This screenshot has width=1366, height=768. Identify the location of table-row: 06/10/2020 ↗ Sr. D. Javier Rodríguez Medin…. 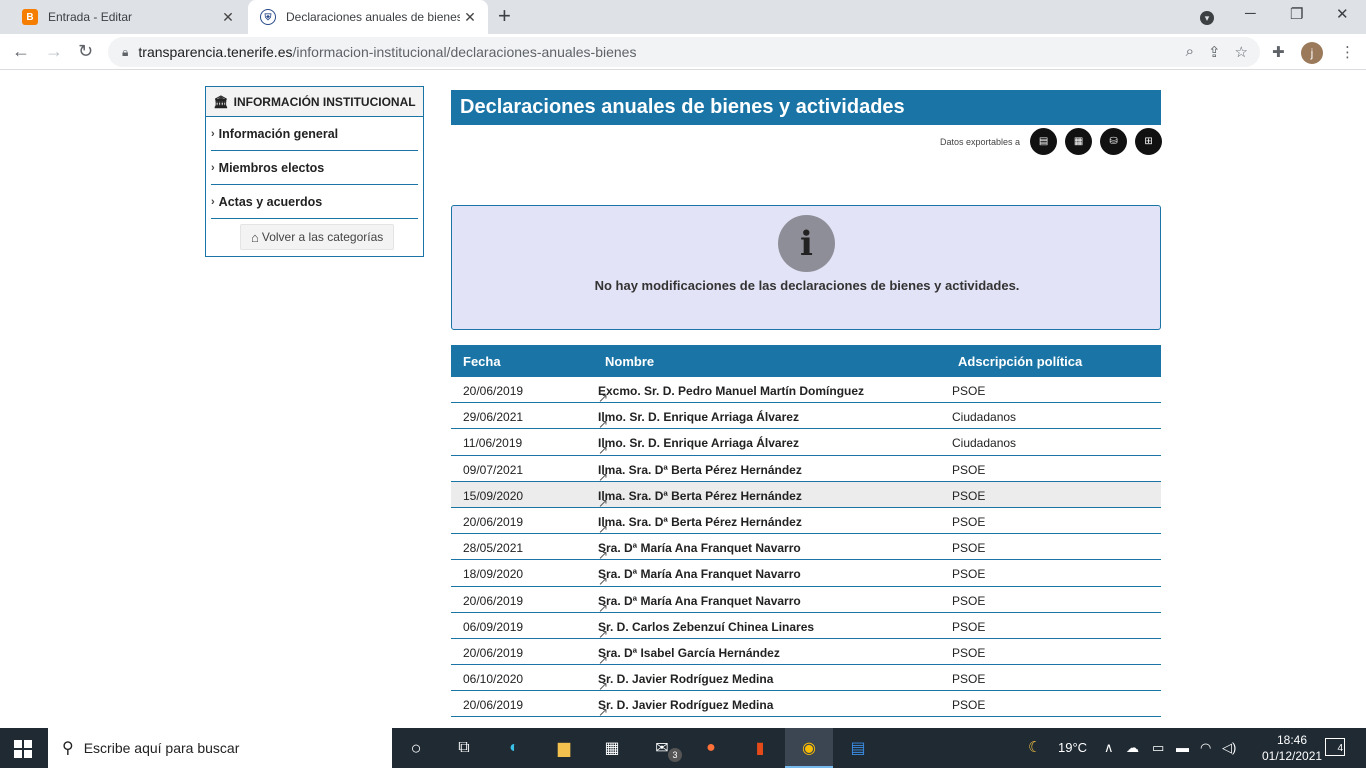
(806, 679).